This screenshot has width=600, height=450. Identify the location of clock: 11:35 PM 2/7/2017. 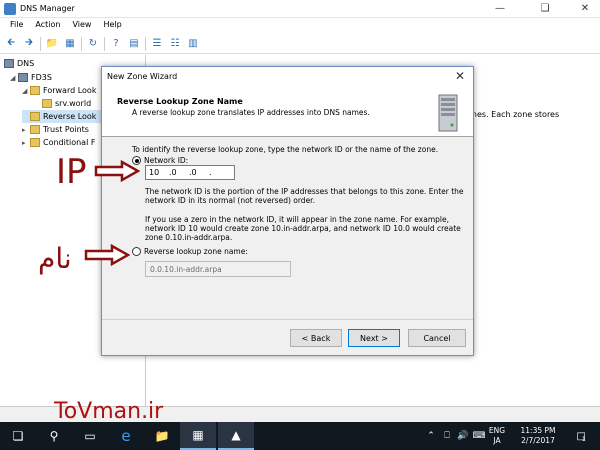
(538, 436).